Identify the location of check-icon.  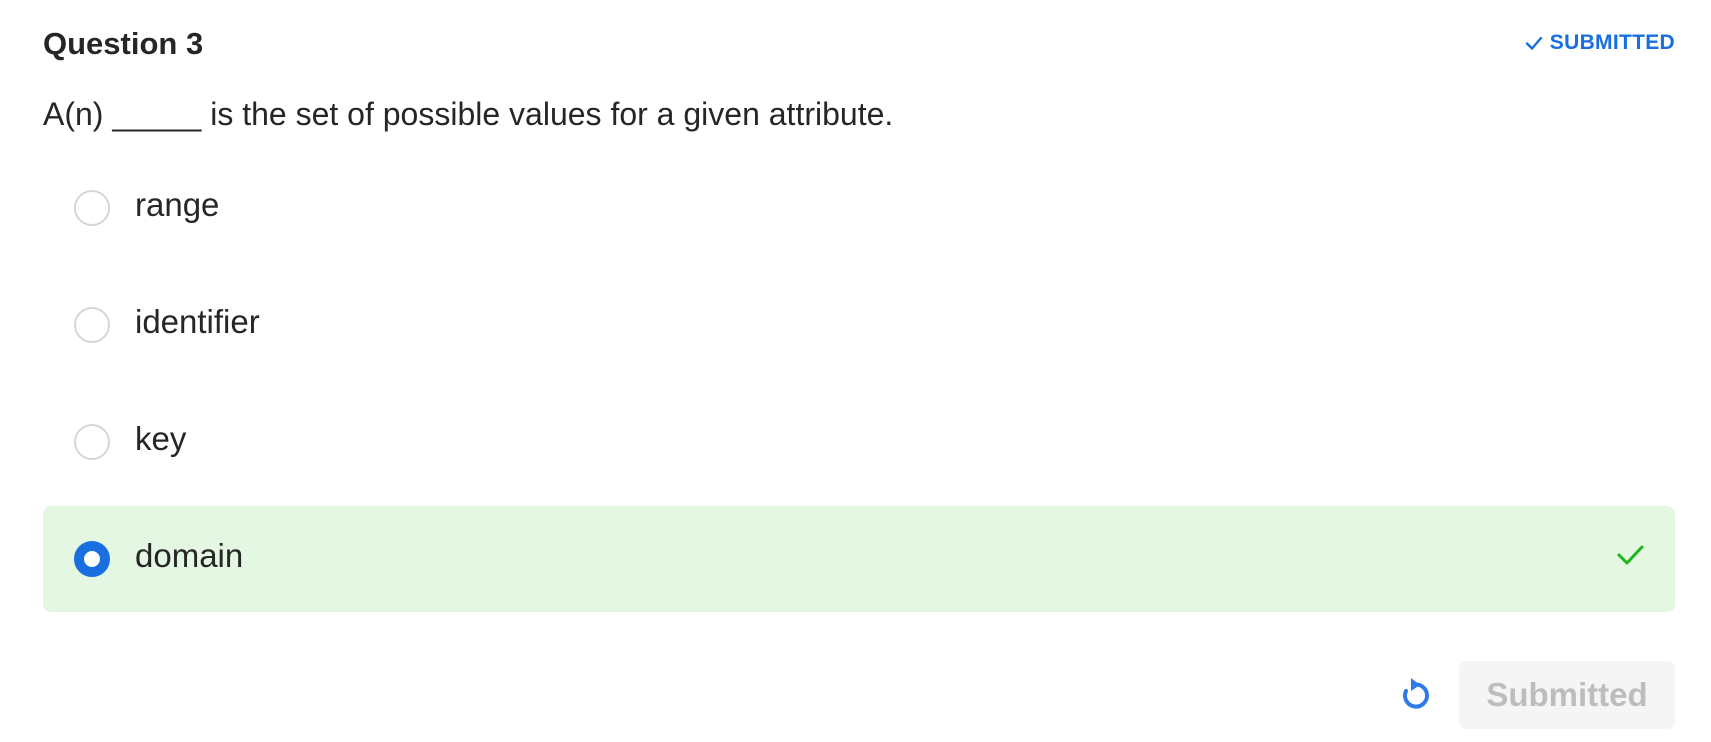
(1533, 43).